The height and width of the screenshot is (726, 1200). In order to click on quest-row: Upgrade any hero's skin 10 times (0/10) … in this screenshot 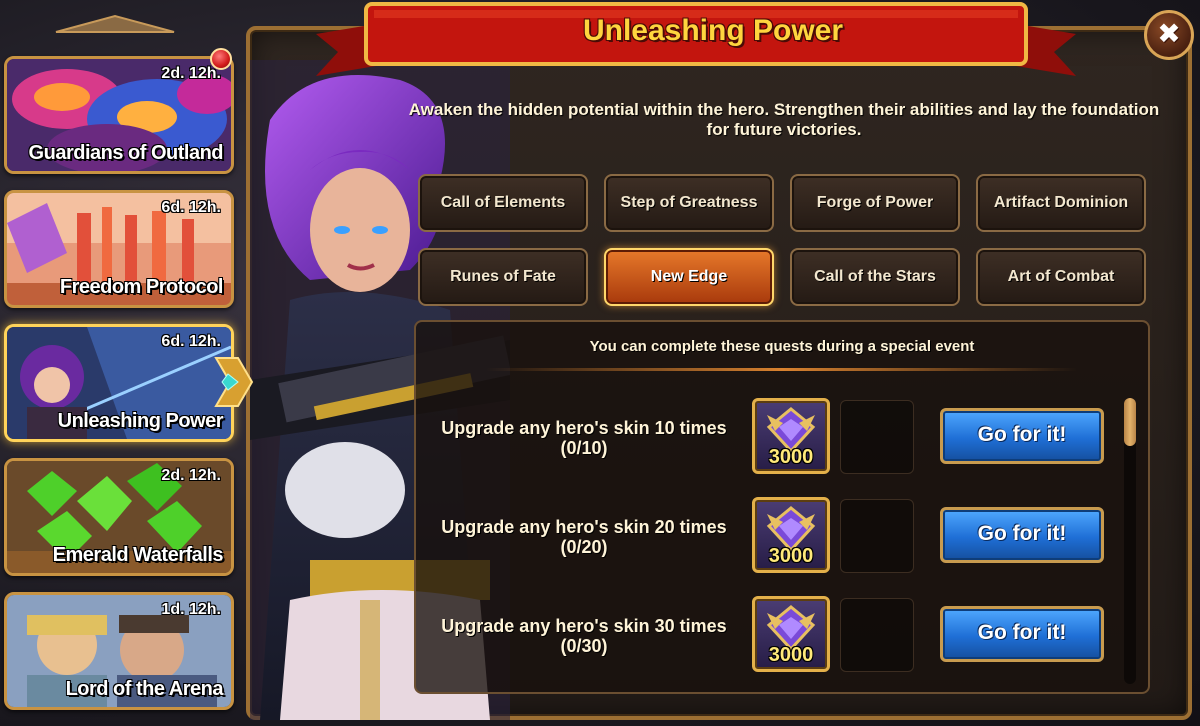, I will do `click(770, 438)`.